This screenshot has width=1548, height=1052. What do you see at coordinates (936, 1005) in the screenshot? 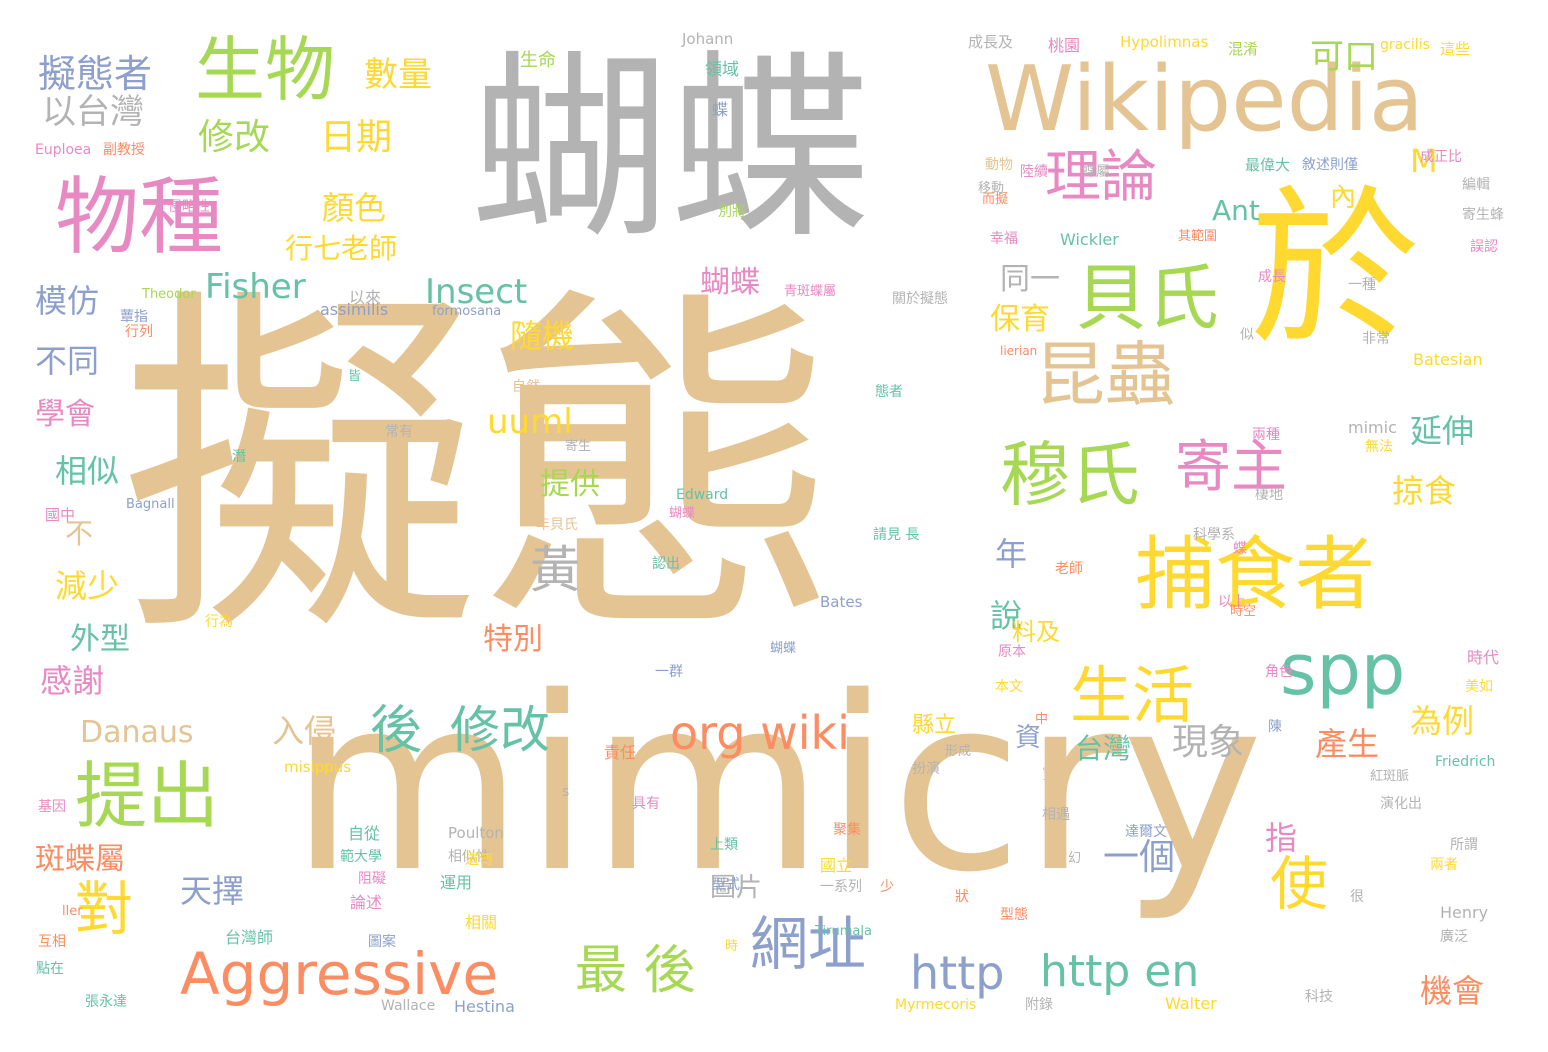
I see `word-myrmecoris-195: Myrmecoris` at bounding box center [936, 1005].